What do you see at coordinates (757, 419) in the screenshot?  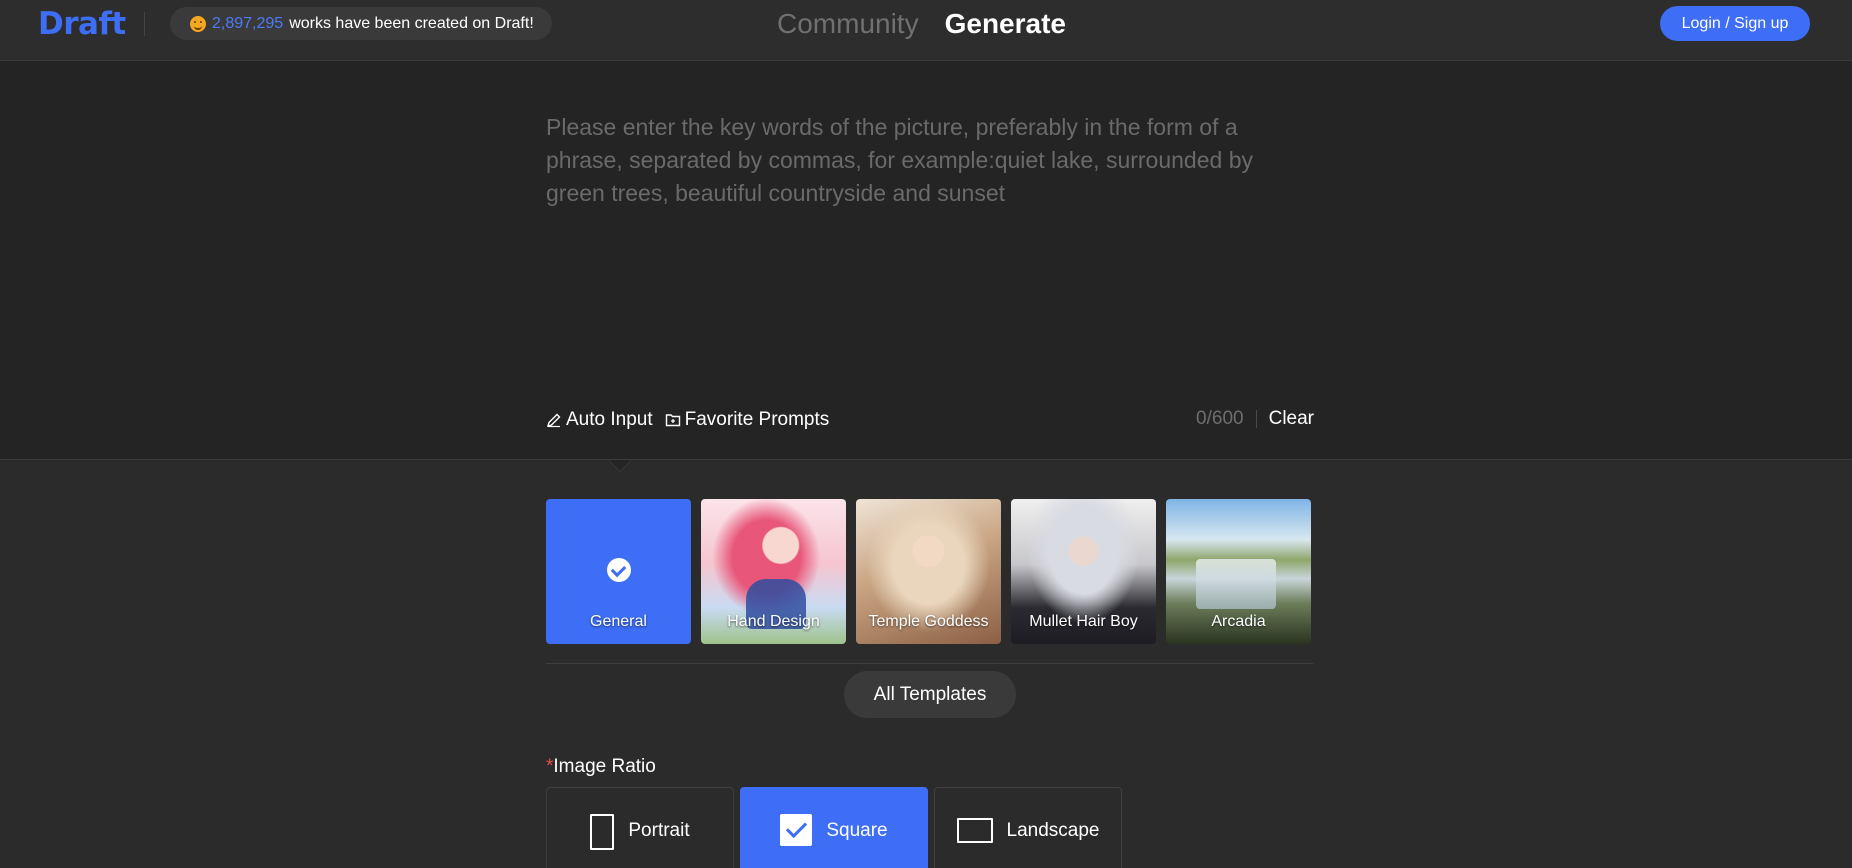 I see `favorite-prompts-label: Favorite Prompts` at bounding box center [757, 419].